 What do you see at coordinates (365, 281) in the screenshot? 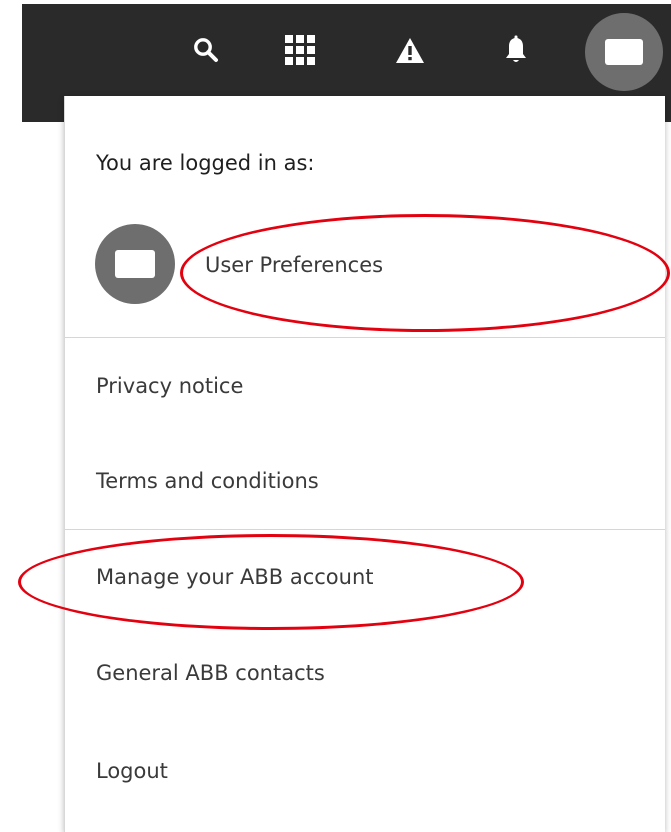
I see `user-row: User Preferences` at bounding box center [365, 281].